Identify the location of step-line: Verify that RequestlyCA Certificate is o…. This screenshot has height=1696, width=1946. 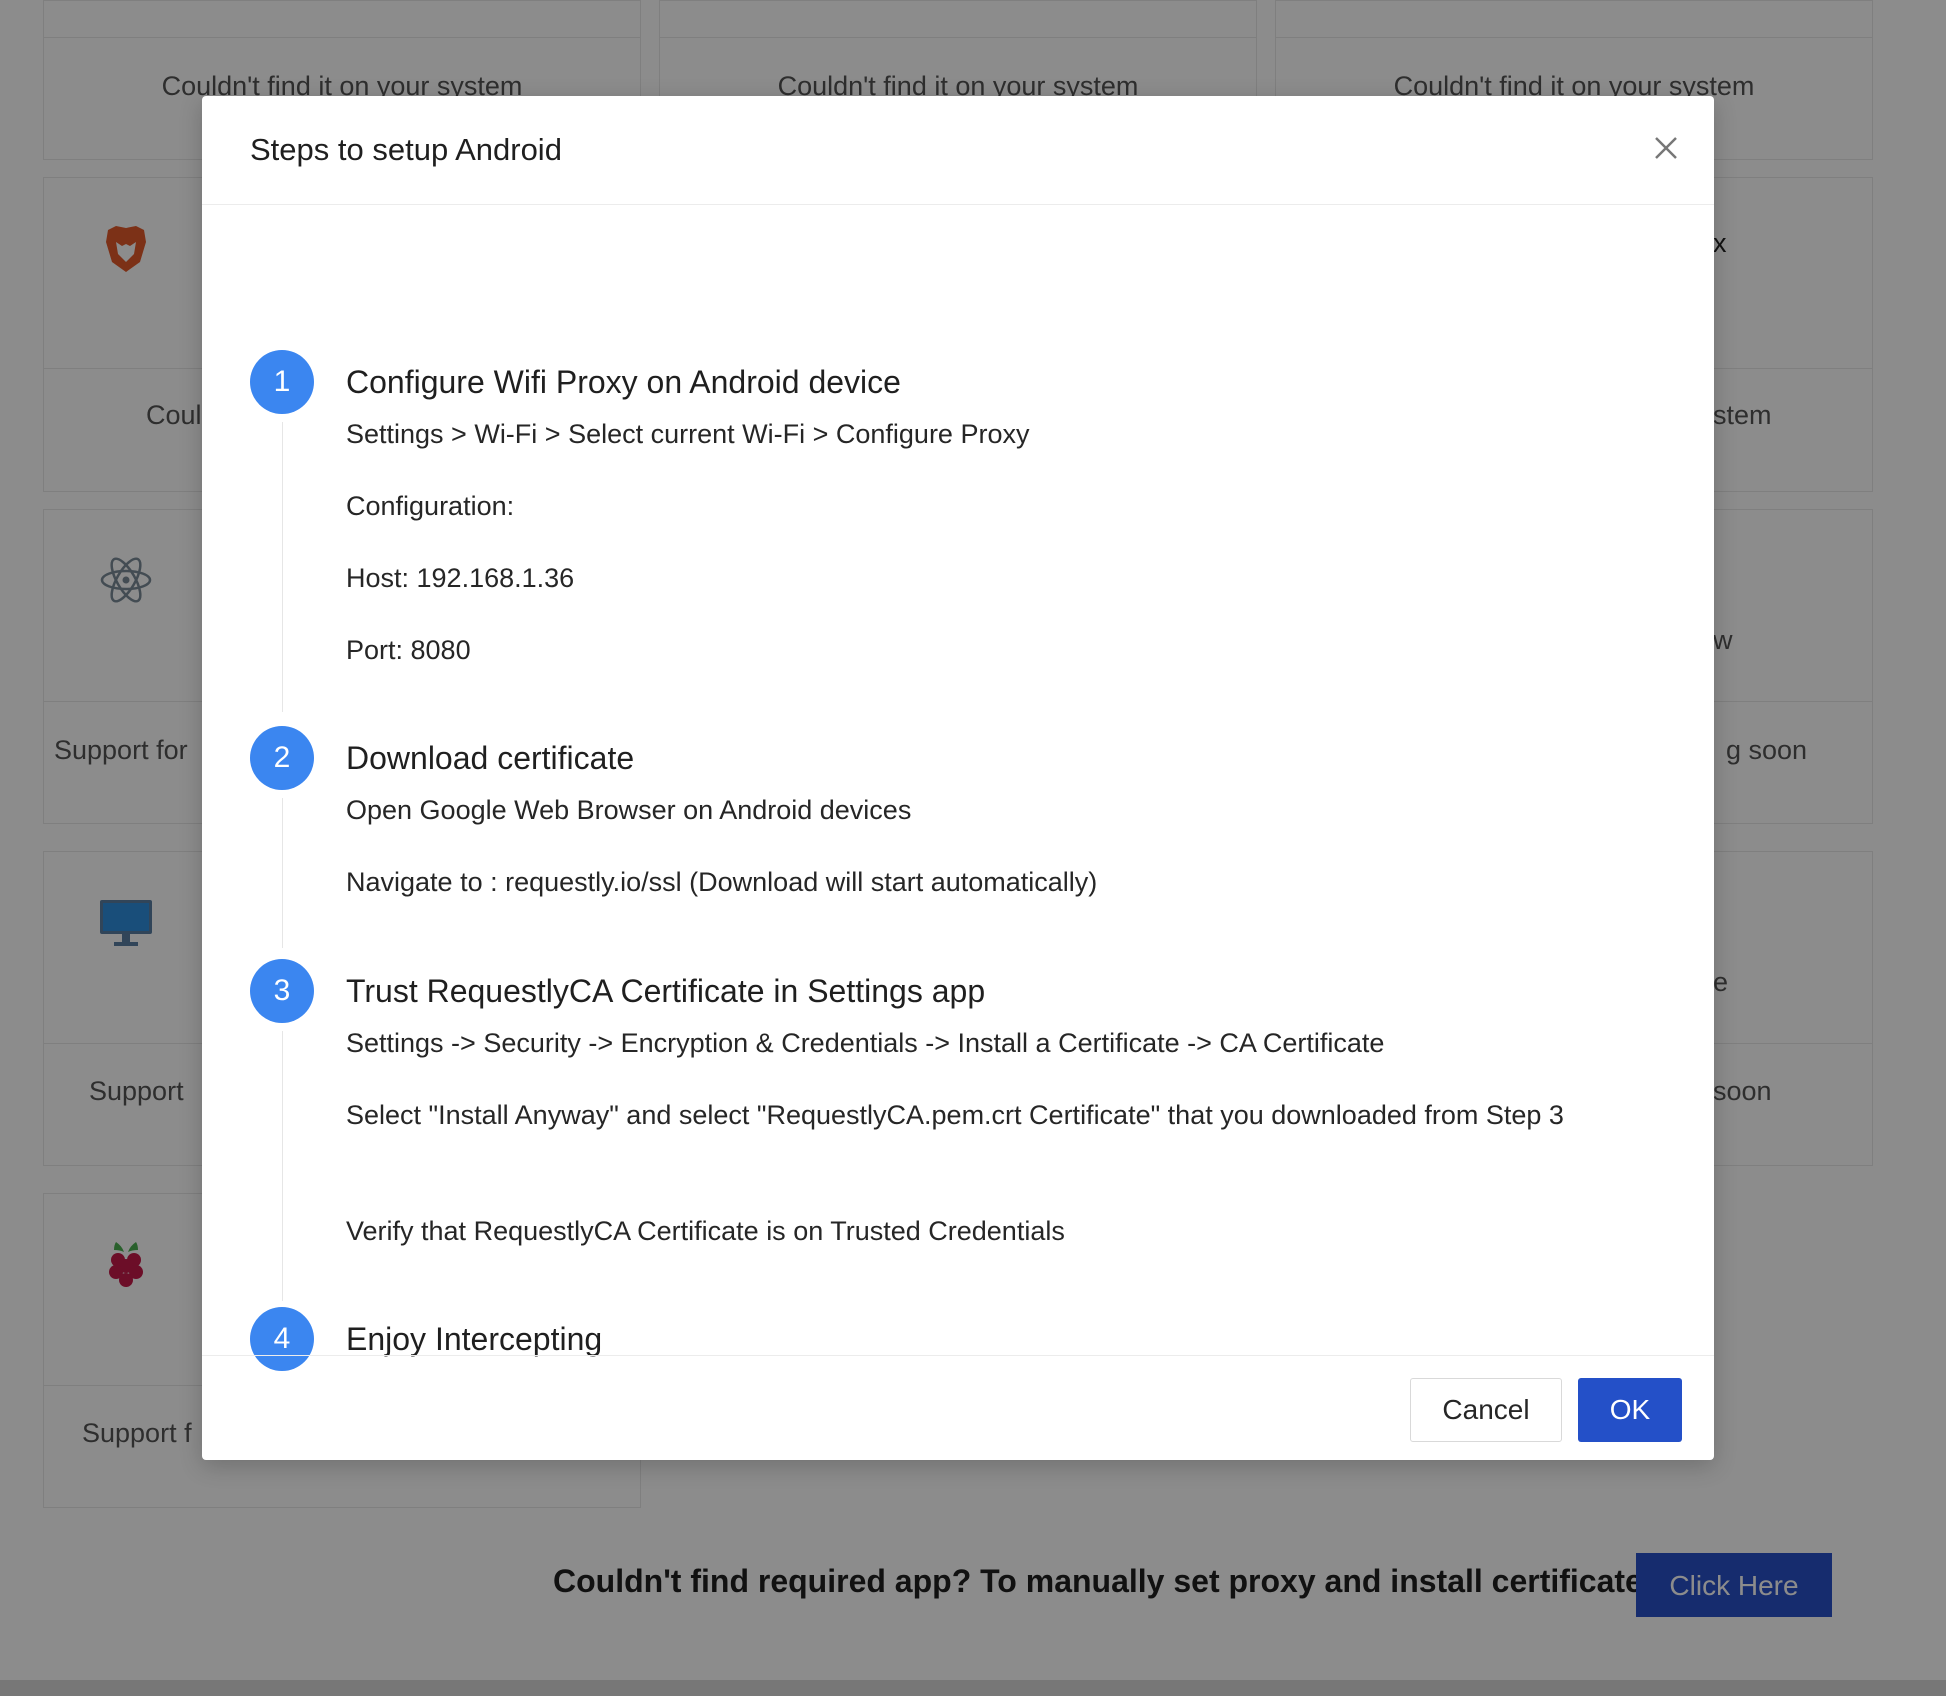
(705, 1231).